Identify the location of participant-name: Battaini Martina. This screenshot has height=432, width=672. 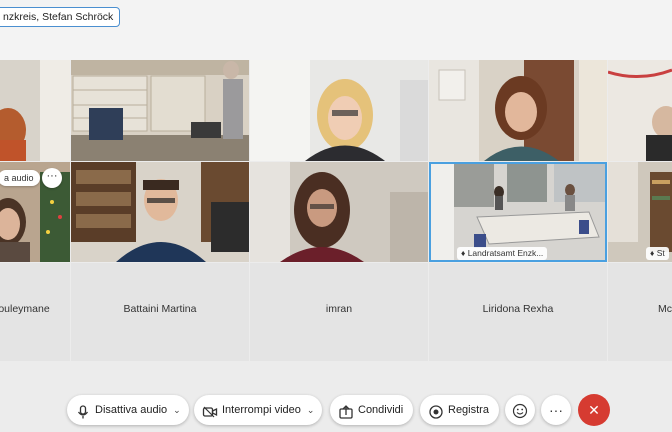
(160, 309).